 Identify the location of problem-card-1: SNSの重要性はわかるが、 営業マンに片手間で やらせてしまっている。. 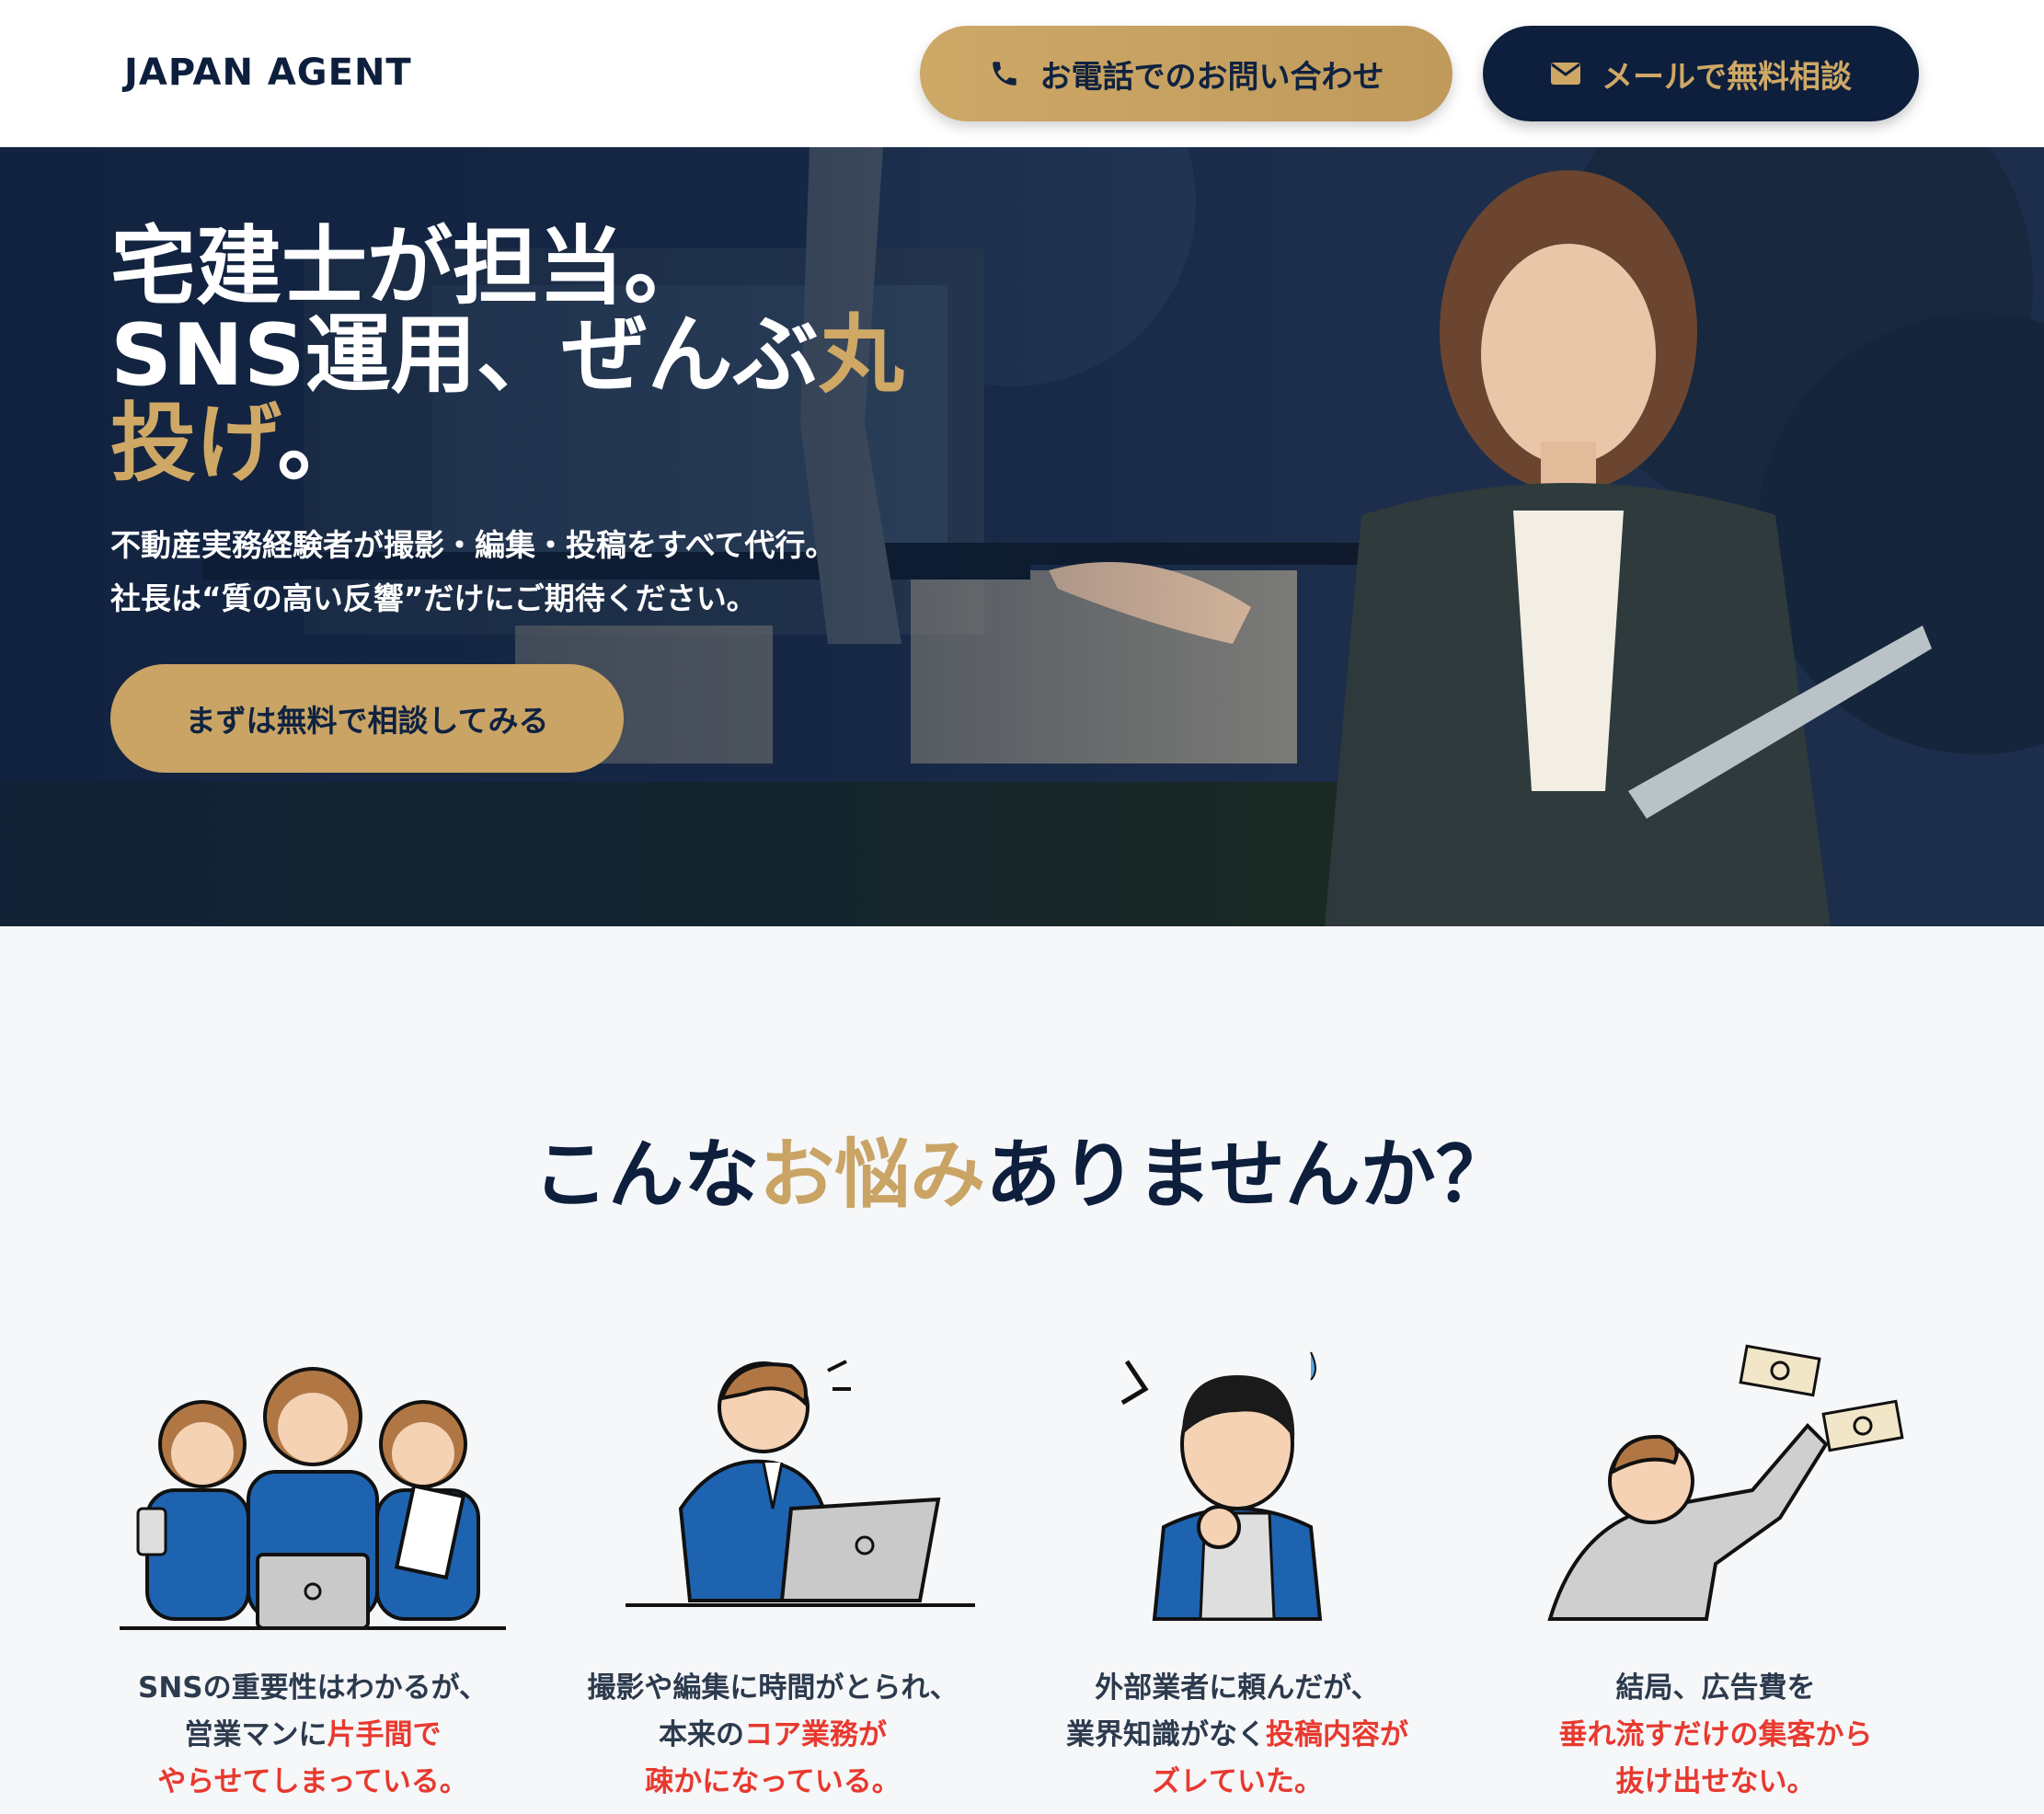
(313, 1561).